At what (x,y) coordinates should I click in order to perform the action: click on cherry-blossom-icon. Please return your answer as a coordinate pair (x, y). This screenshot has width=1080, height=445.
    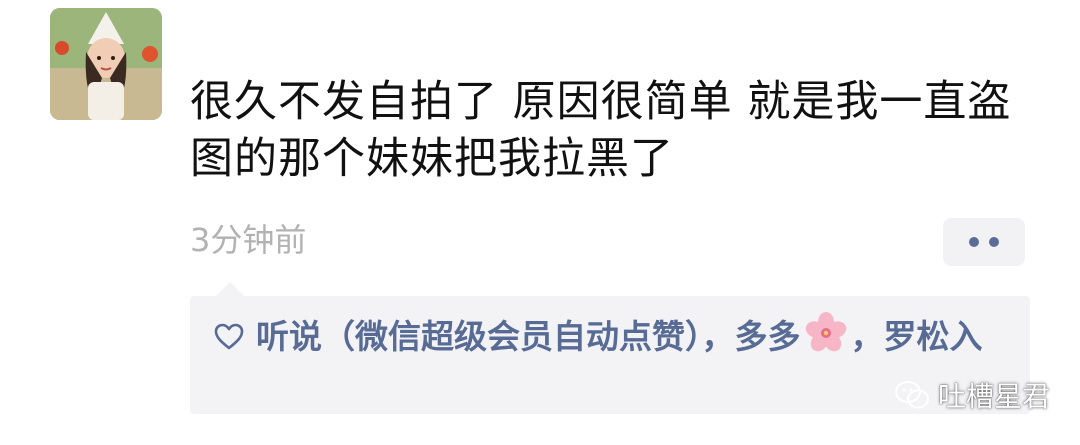
    Looking at the image, I should click on (825, 332).